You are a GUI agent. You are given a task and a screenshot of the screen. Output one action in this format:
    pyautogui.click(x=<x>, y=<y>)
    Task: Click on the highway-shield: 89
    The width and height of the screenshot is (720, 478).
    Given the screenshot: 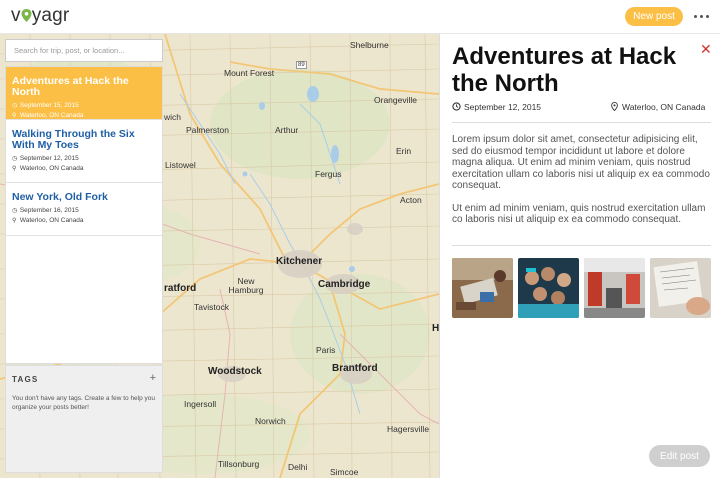 What is the action you would take?
    pyautogui.click(x=301, y=65)
    